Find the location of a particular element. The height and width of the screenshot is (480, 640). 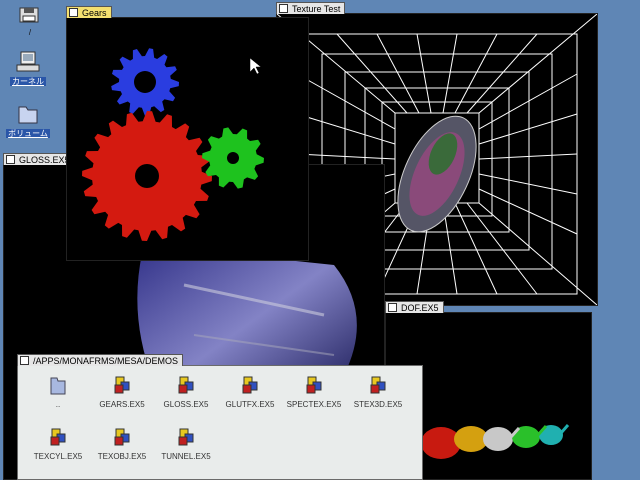

file-item: TEXOBJ.EX5 is located at coordinates (122, 443).